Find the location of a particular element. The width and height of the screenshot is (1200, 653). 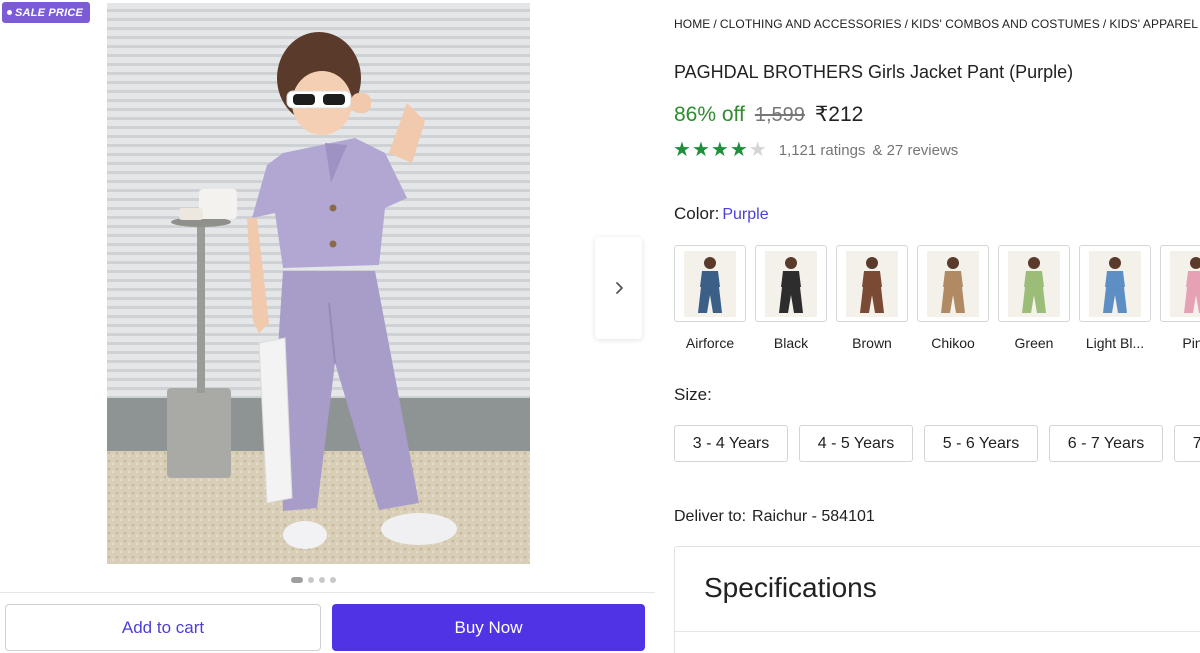

star-rating: ★ ★ ★ ★ ★ is located at coordinates (720, 150).